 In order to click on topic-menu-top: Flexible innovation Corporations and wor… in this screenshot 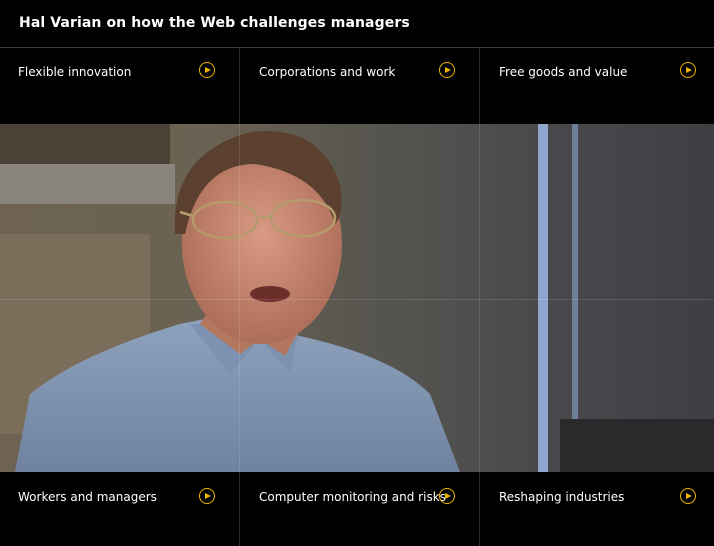, I will do `click(357, 86)`.